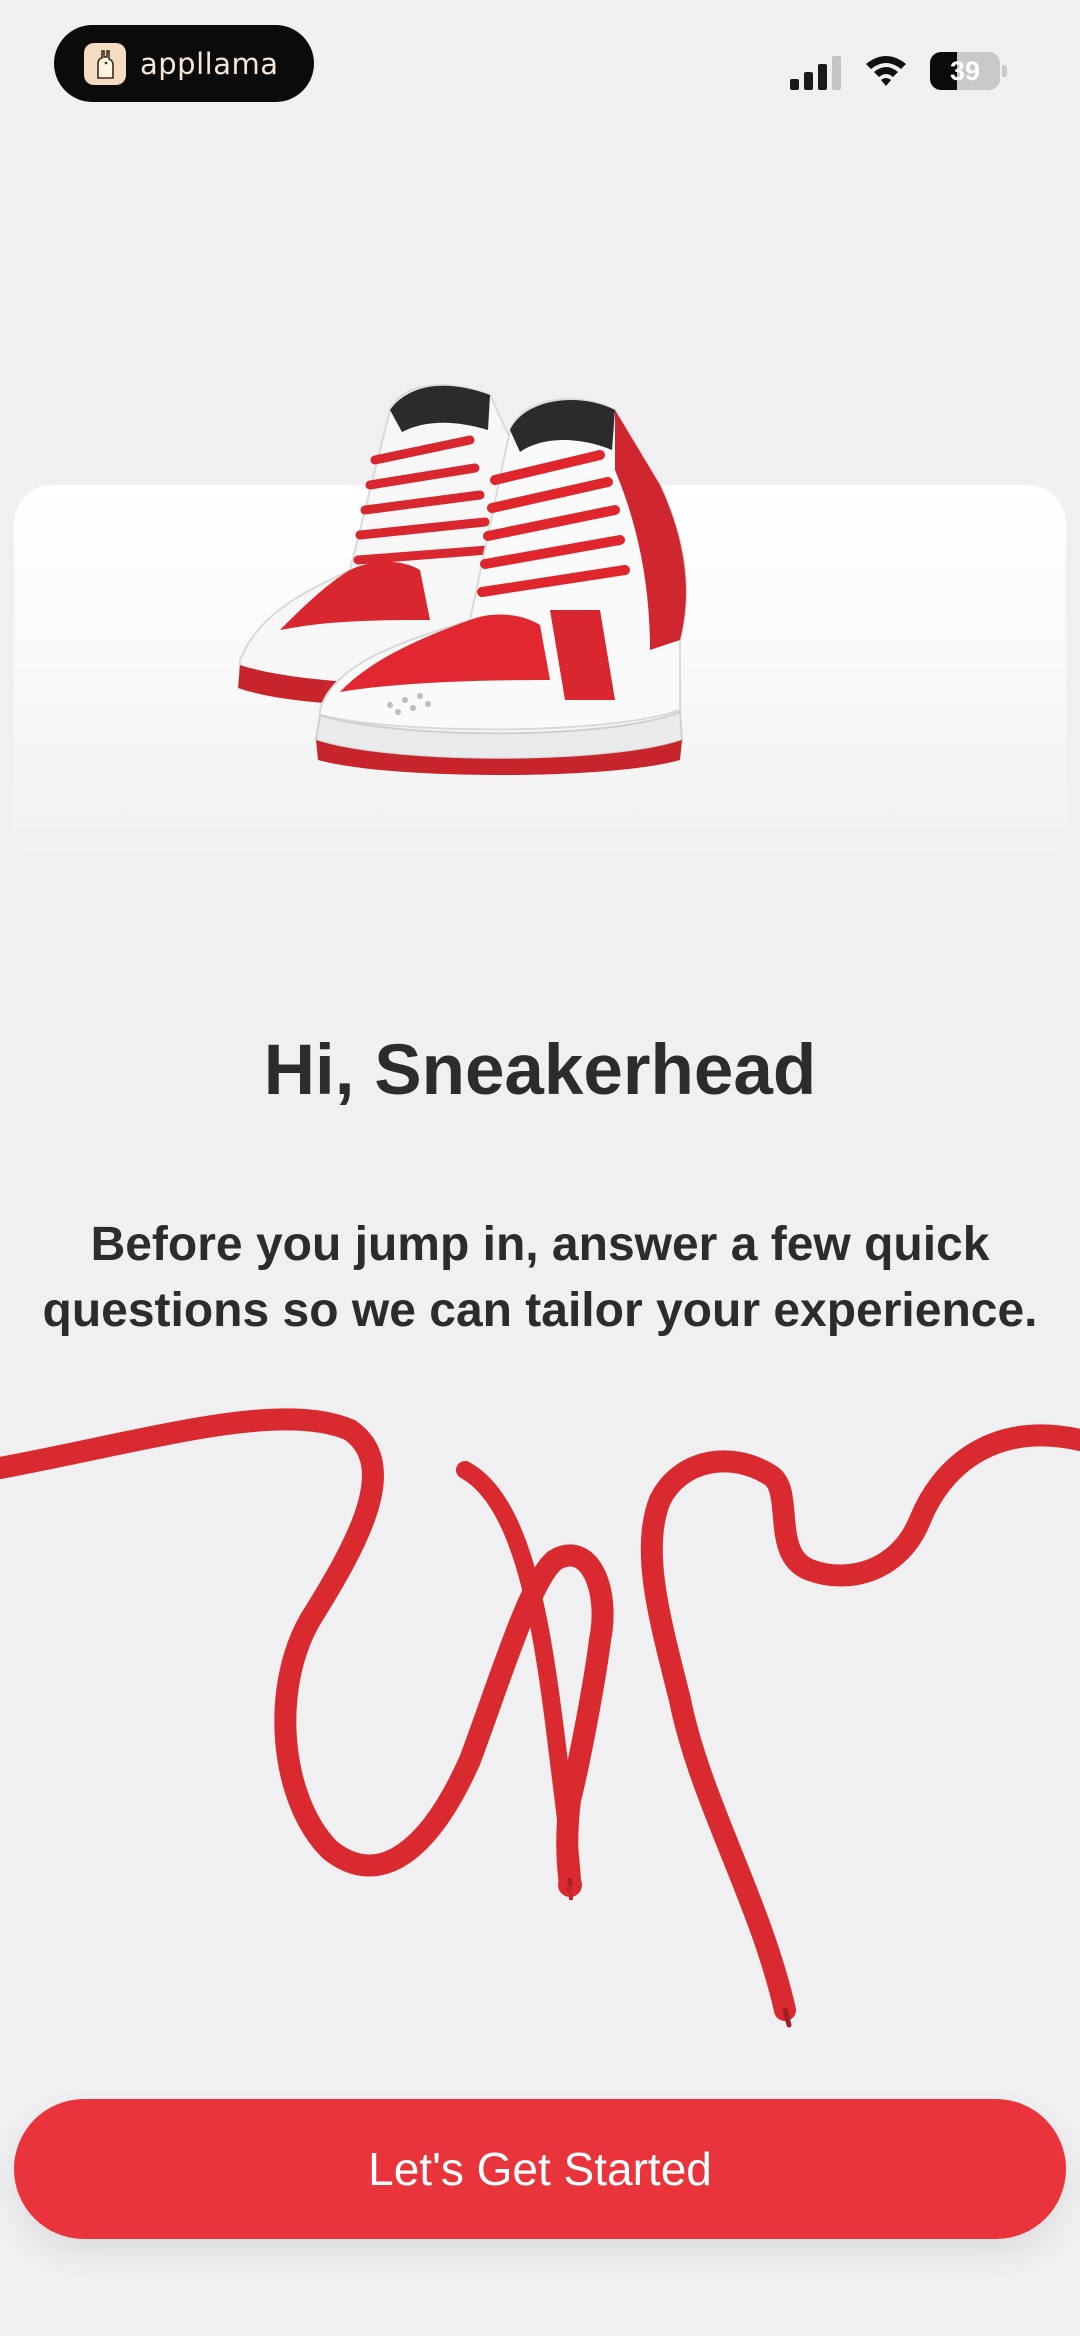 Image resolution: width=1080 pixels, height=2336 pixels. I want to click on battery-icon: 39, so click(969, 71).